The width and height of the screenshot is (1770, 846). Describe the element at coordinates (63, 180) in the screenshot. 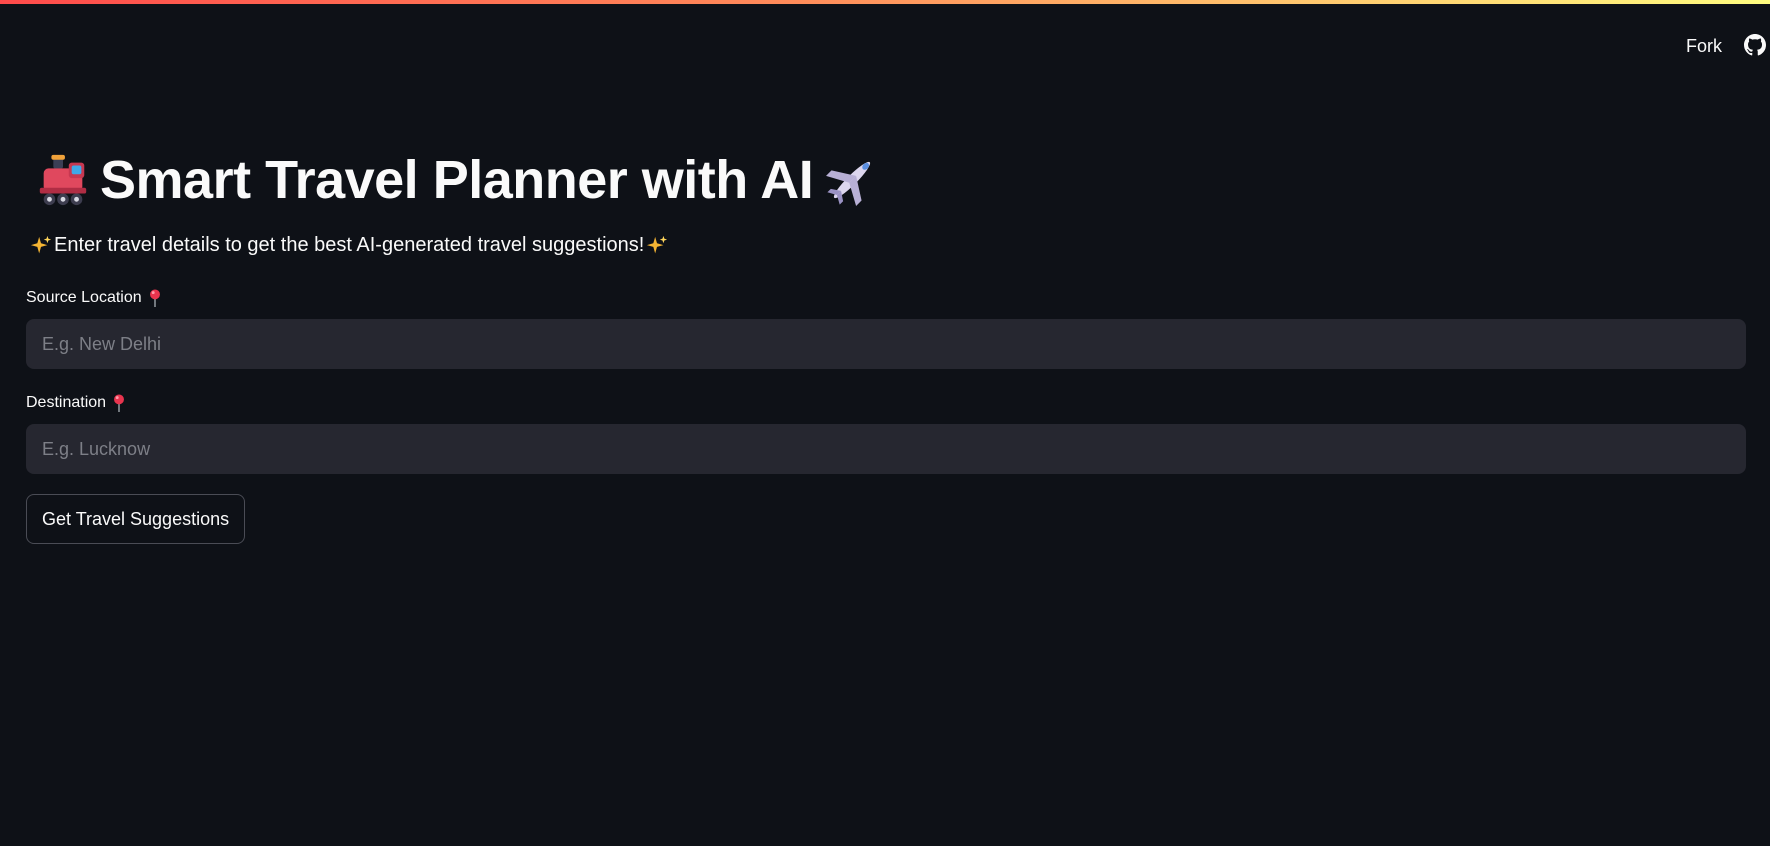

I see `train-emoji-icon` at that location.